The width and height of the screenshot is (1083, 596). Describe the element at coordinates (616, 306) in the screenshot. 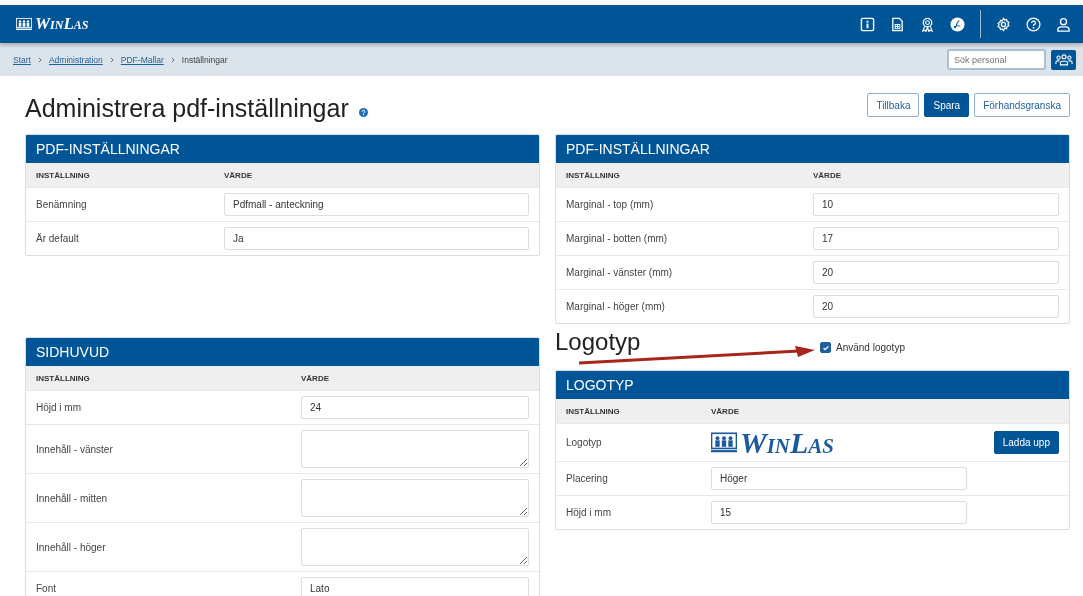

I see `setting-label: Marginal - höger (mm)` at that location.